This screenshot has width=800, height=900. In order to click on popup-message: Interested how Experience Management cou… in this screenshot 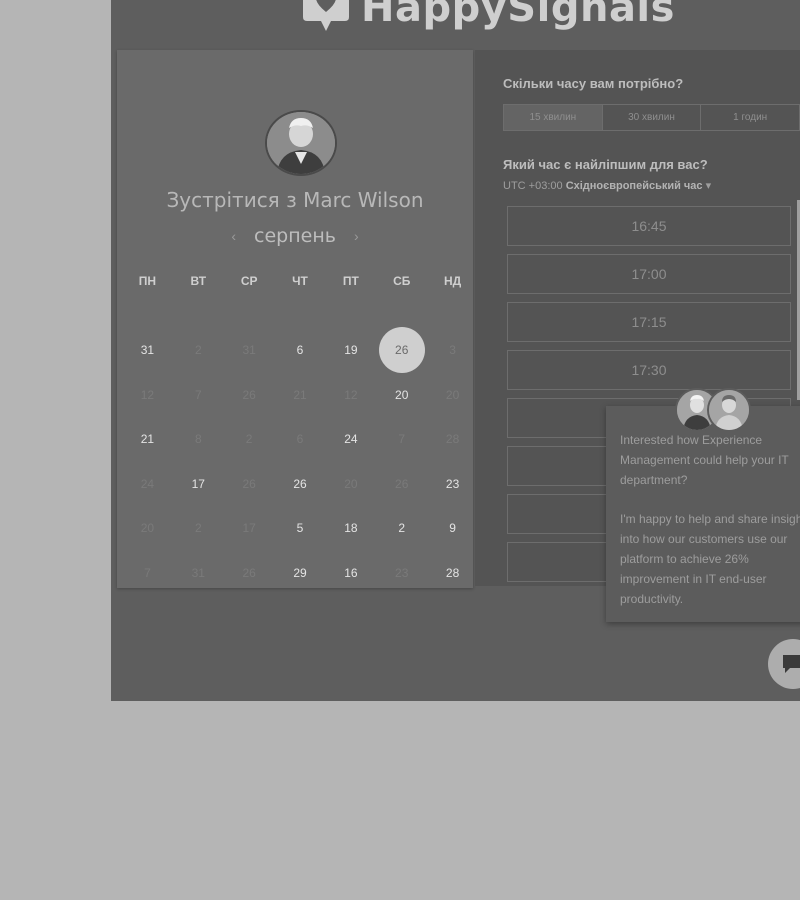, I will do `click(710, 530)`.